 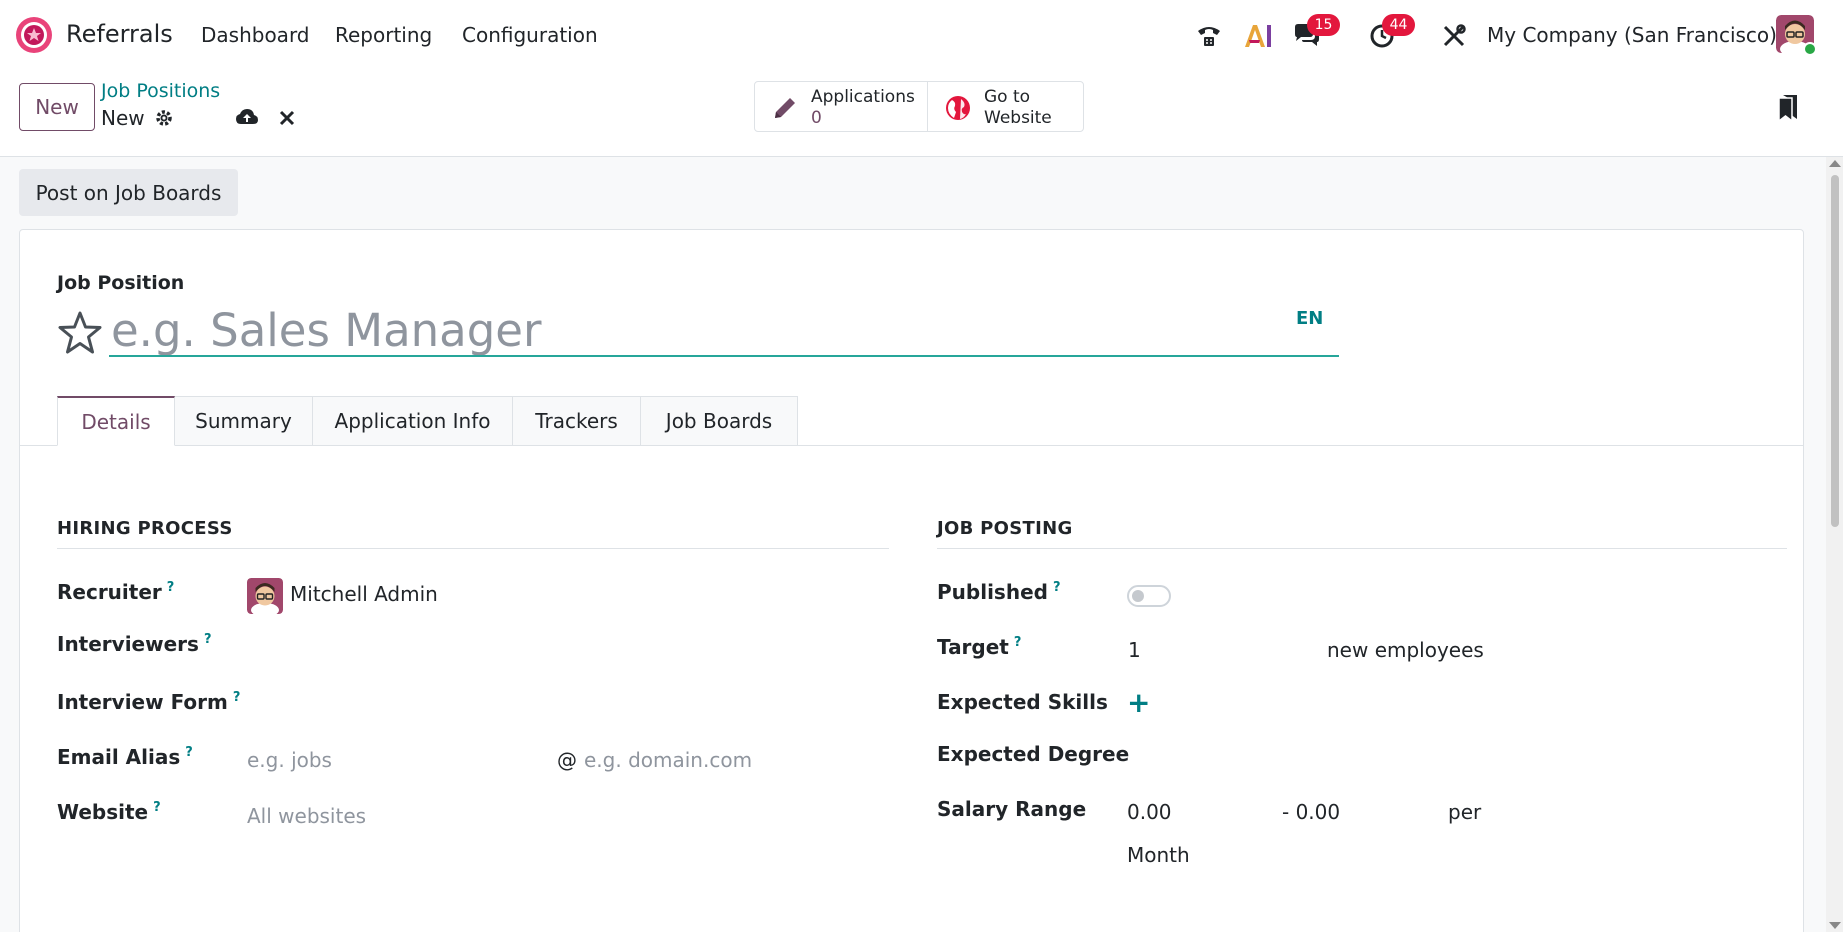 What do you see at coordinates (265, 596) in the screenshot?
I see `recruiter-avatar` at bounding box center [265, 596].